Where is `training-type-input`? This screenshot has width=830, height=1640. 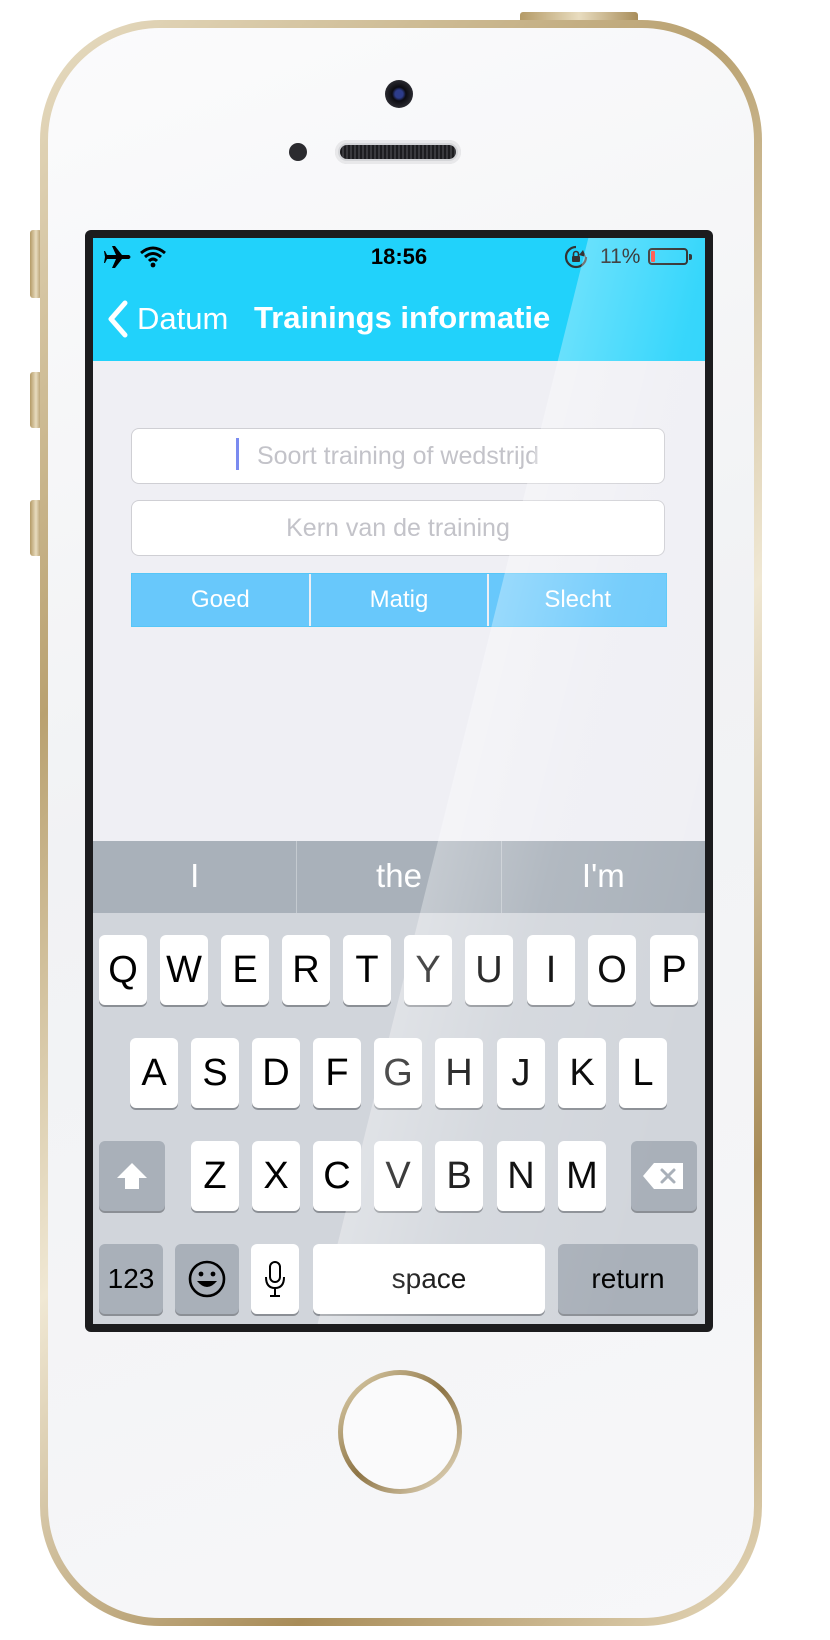 training-type-input is located at coordinates (398, 456).